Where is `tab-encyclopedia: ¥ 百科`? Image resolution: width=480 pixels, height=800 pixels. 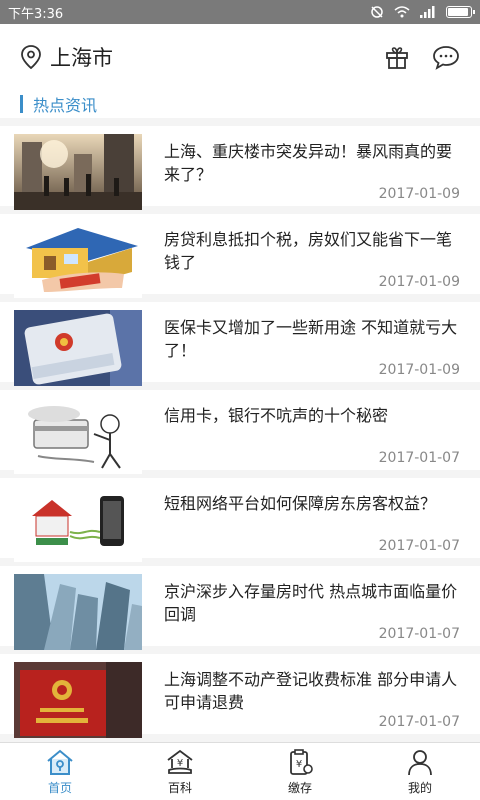 tab-encyclopedia: ¥ 百科 is located at coordinates (180, 771).